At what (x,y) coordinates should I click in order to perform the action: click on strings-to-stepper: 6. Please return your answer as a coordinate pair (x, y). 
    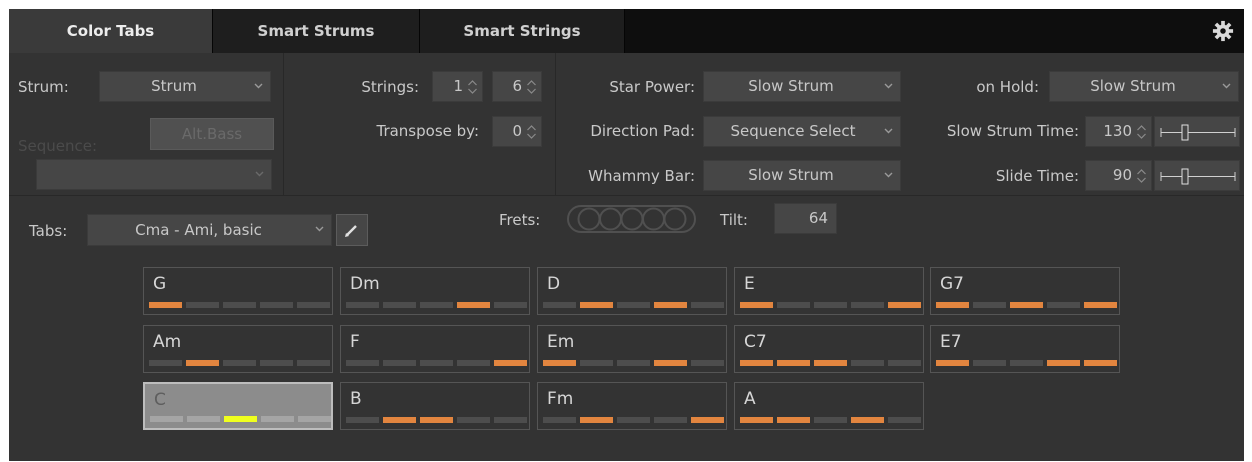
    Looking at the image, I should click on (517, 86).